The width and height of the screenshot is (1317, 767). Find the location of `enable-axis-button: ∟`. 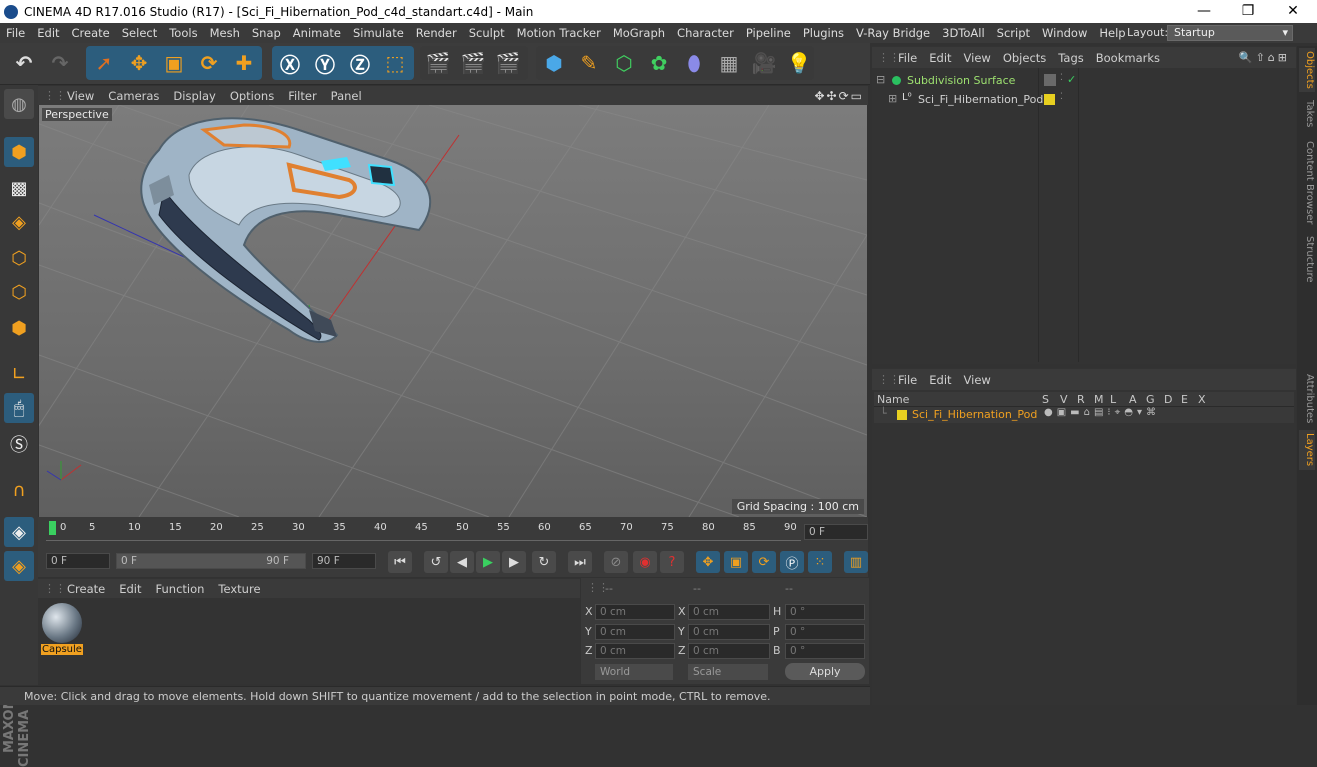

enable-axis-button: ∟ is located at coordinates (19, 374).